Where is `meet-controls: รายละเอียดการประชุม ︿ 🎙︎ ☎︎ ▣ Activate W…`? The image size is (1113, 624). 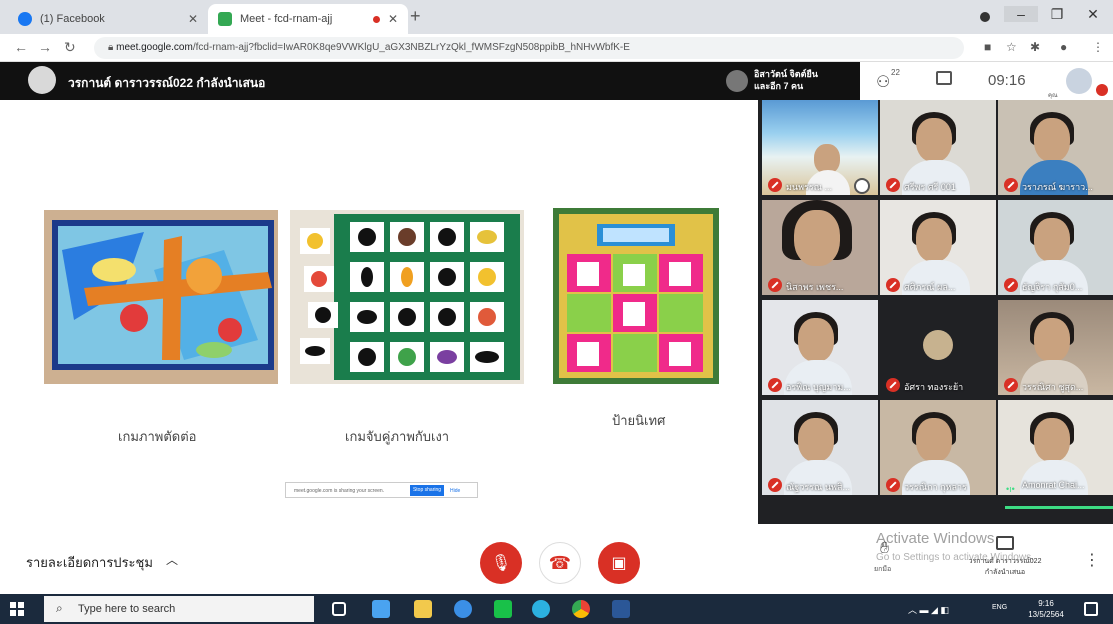
meet-controls: รายละเอียดการประชุม ︿ 🎙︎ ☎︎ ▣ Activate W… is located at coordinates (556, 559).